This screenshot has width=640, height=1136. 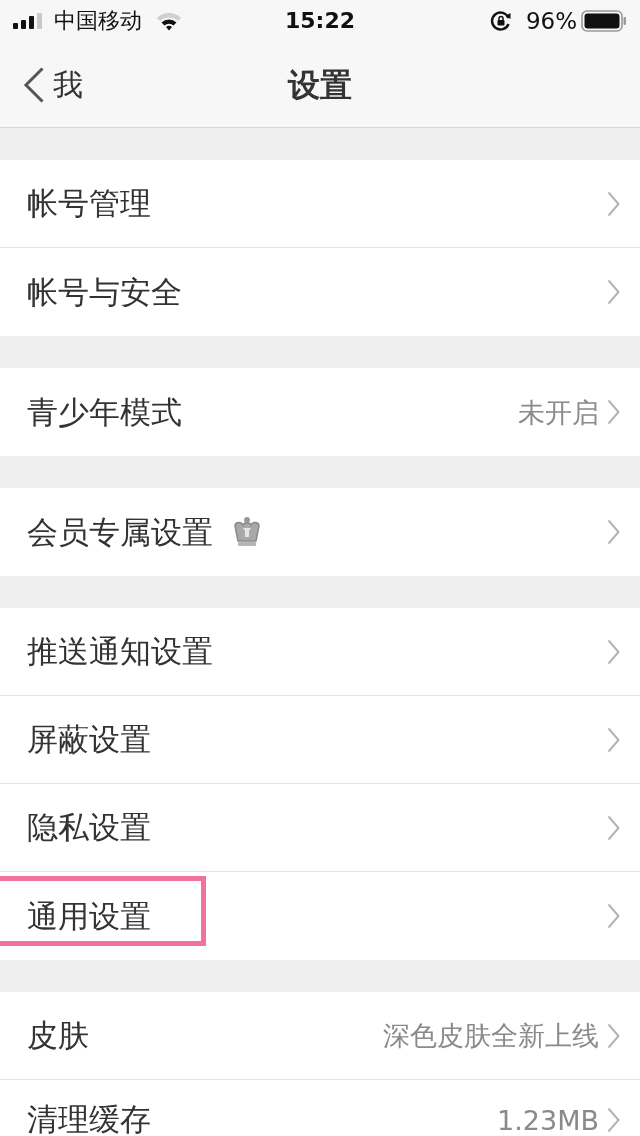 What do you see at coordinates (320, 532) in the screenshot?
I see `settings-row: 会员专属设置` at bounding box center [320, 532].